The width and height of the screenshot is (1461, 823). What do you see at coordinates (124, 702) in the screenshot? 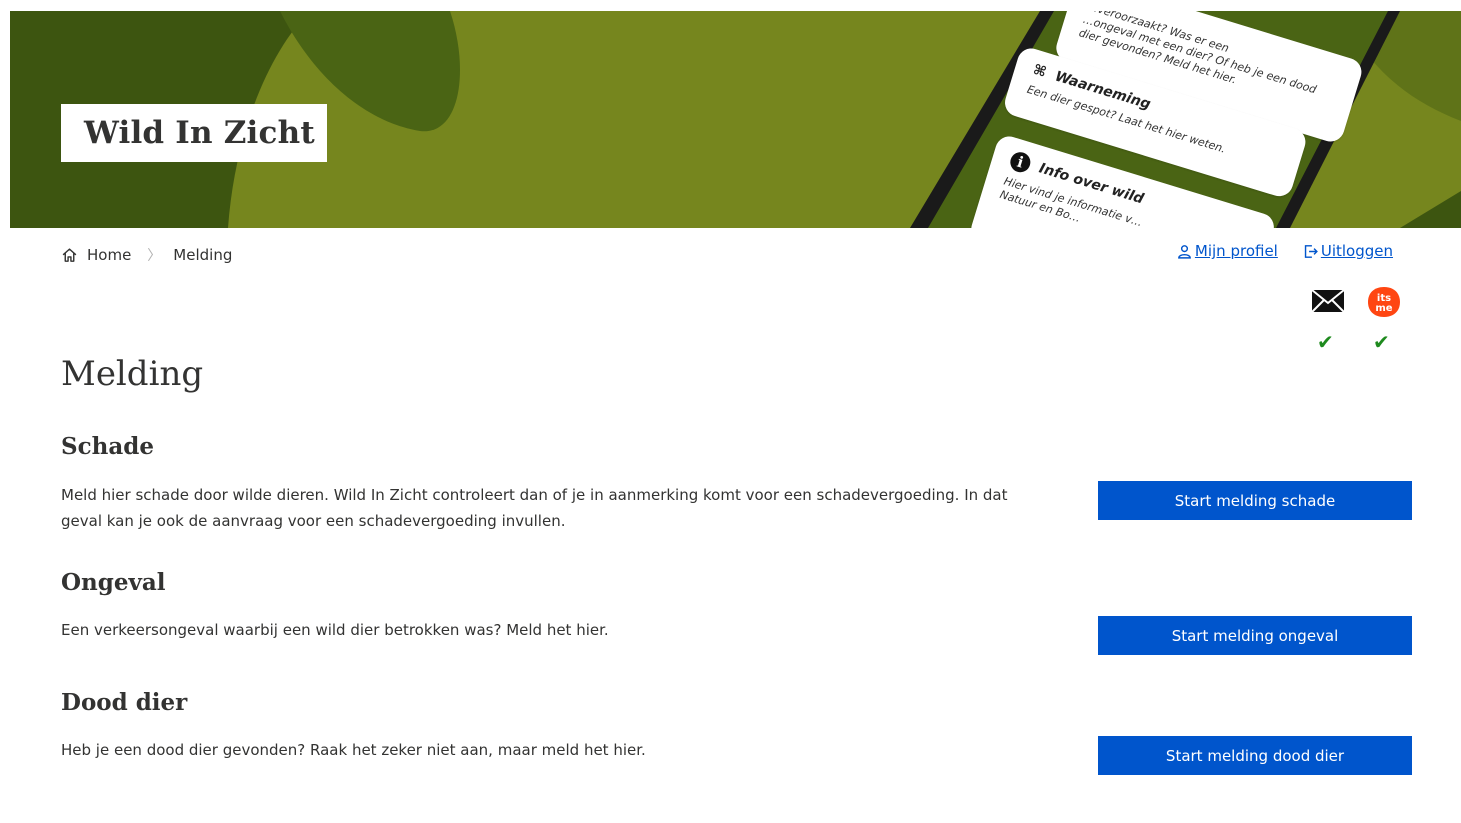
I see `section-heading: Dood dier` at bounding box center [124, 702].